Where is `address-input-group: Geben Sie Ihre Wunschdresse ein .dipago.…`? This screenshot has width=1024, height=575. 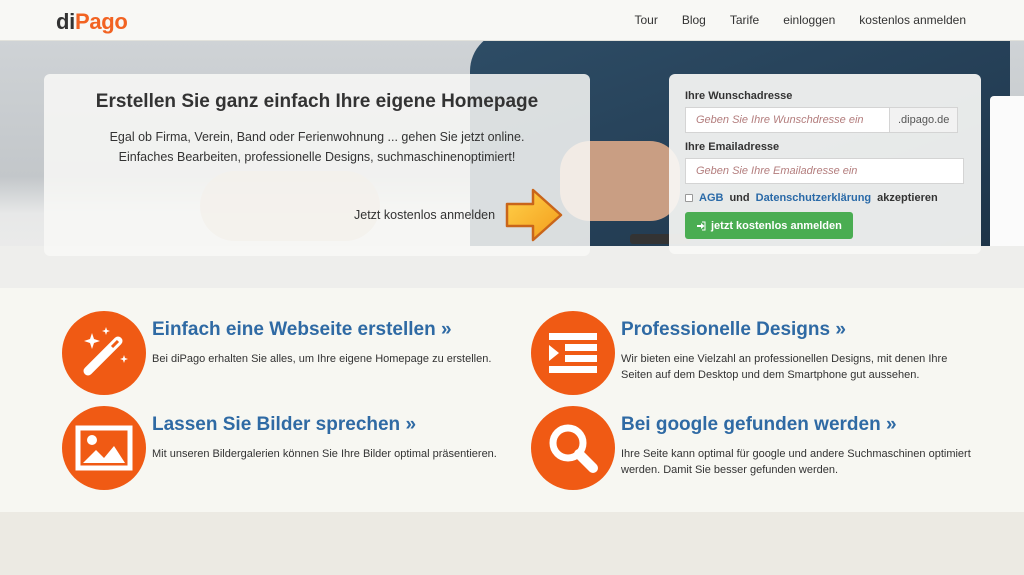 address-input-group: Geben Sie Ihre Wunschdresse ein .dipago.… is located at coordinates (825, 120).